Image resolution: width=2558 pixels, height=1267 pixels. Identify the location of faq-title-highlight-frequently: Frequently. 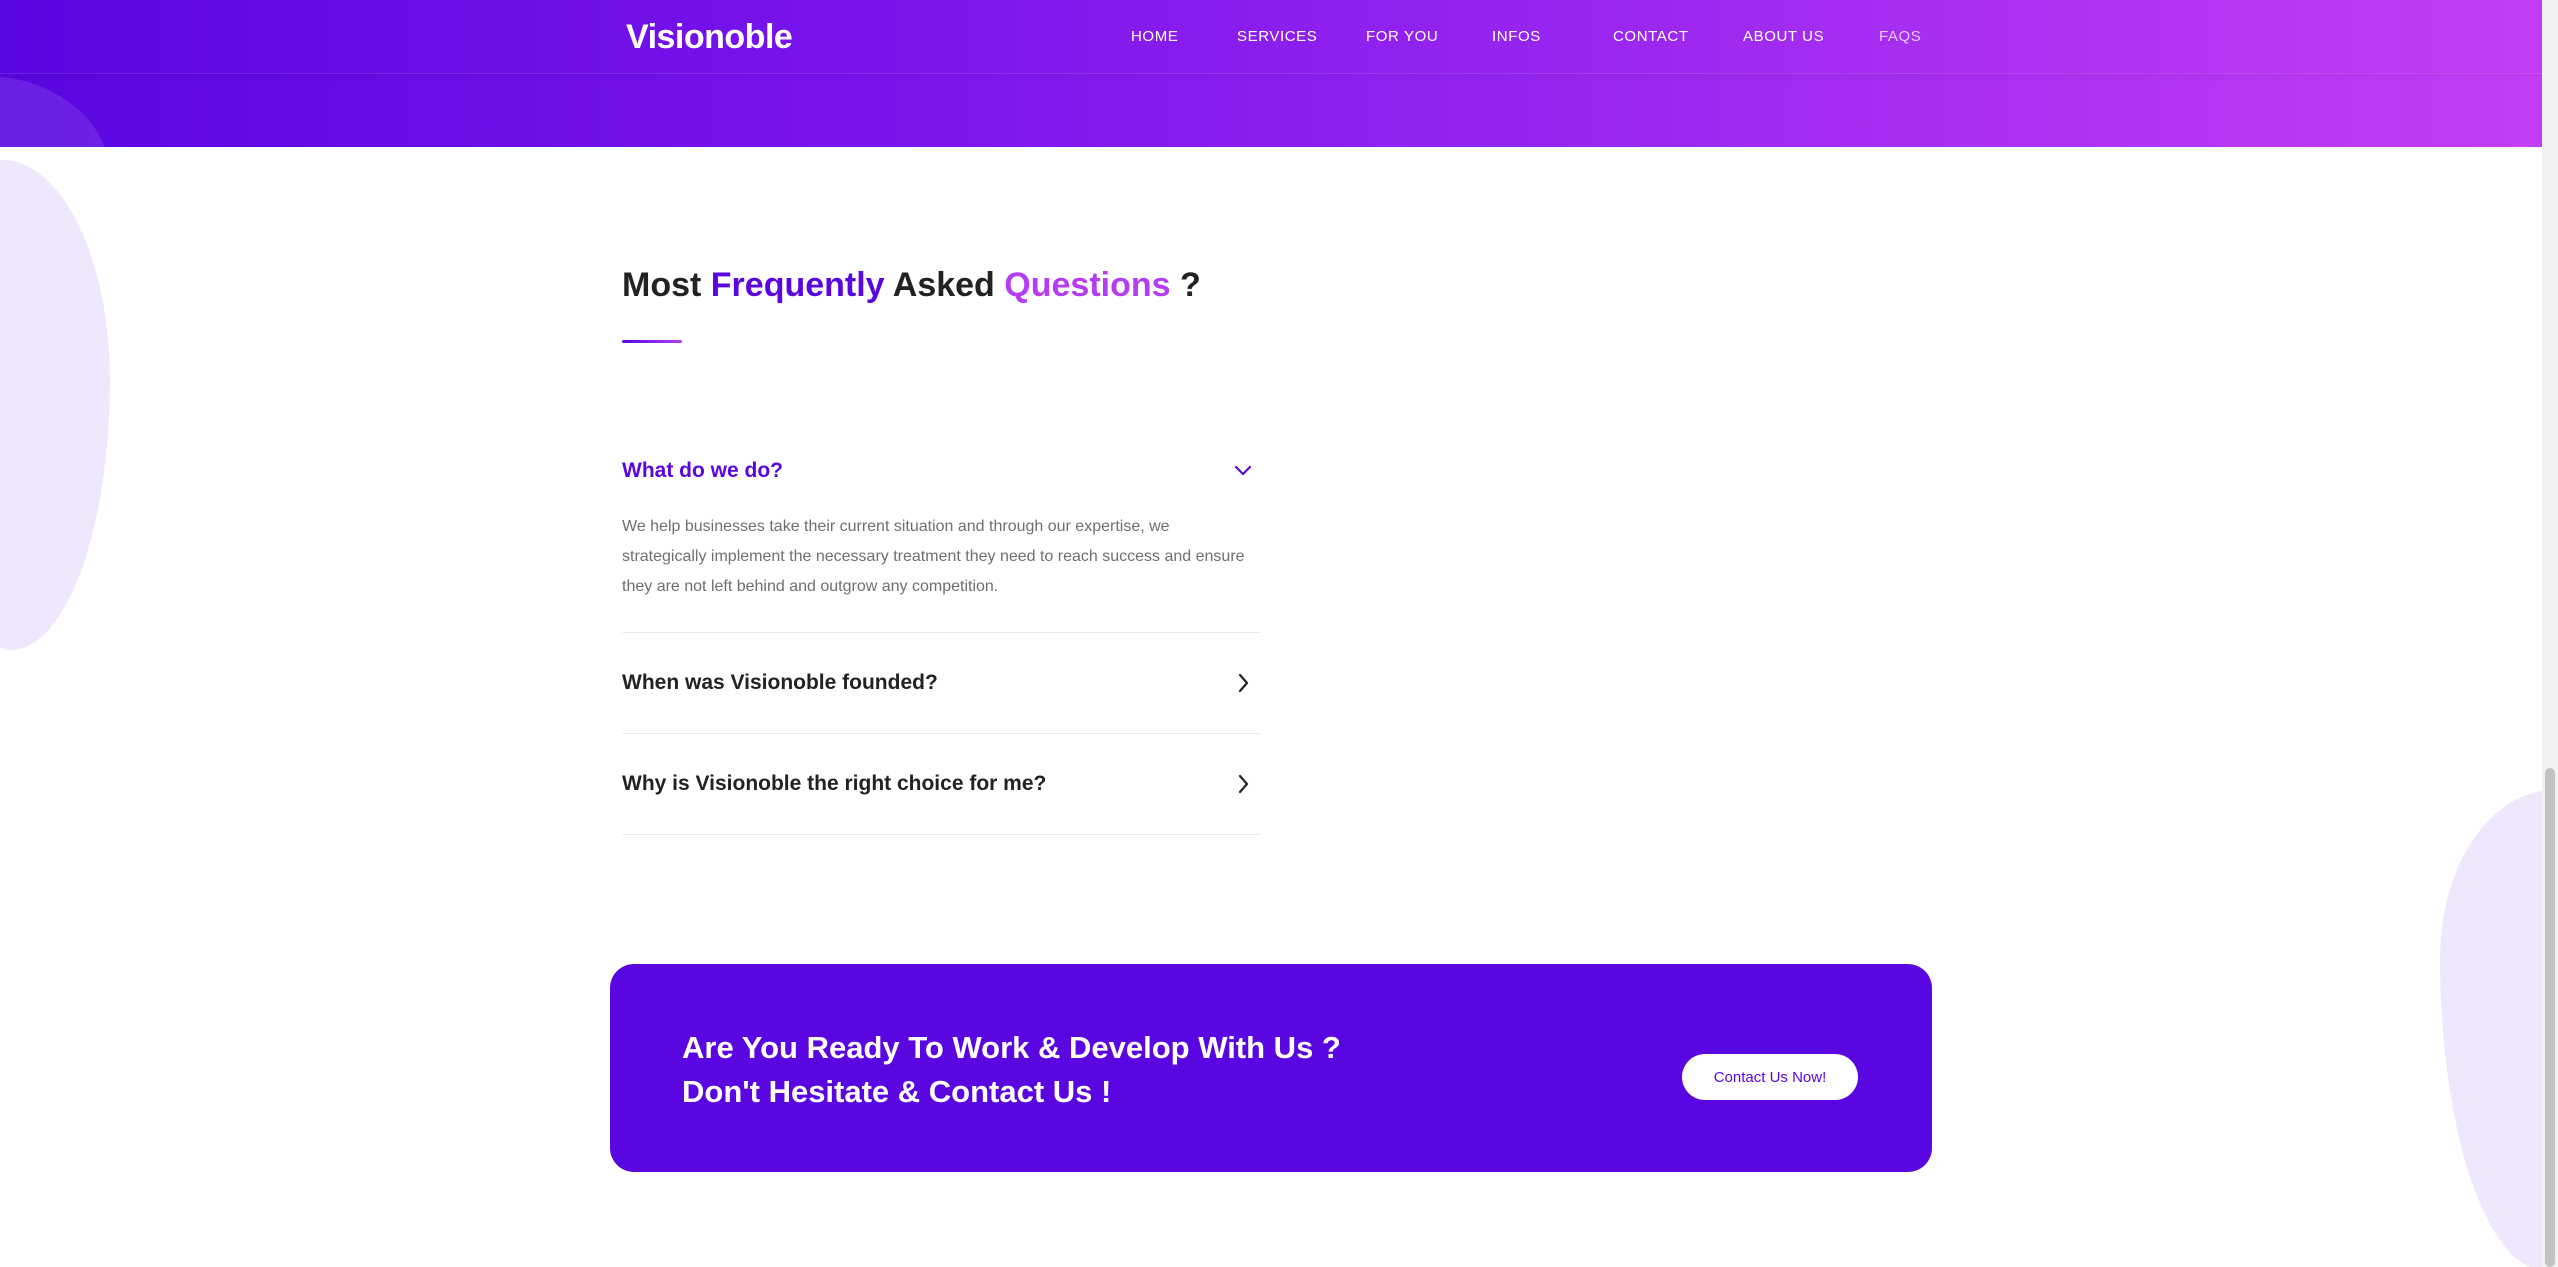
(797, 285).